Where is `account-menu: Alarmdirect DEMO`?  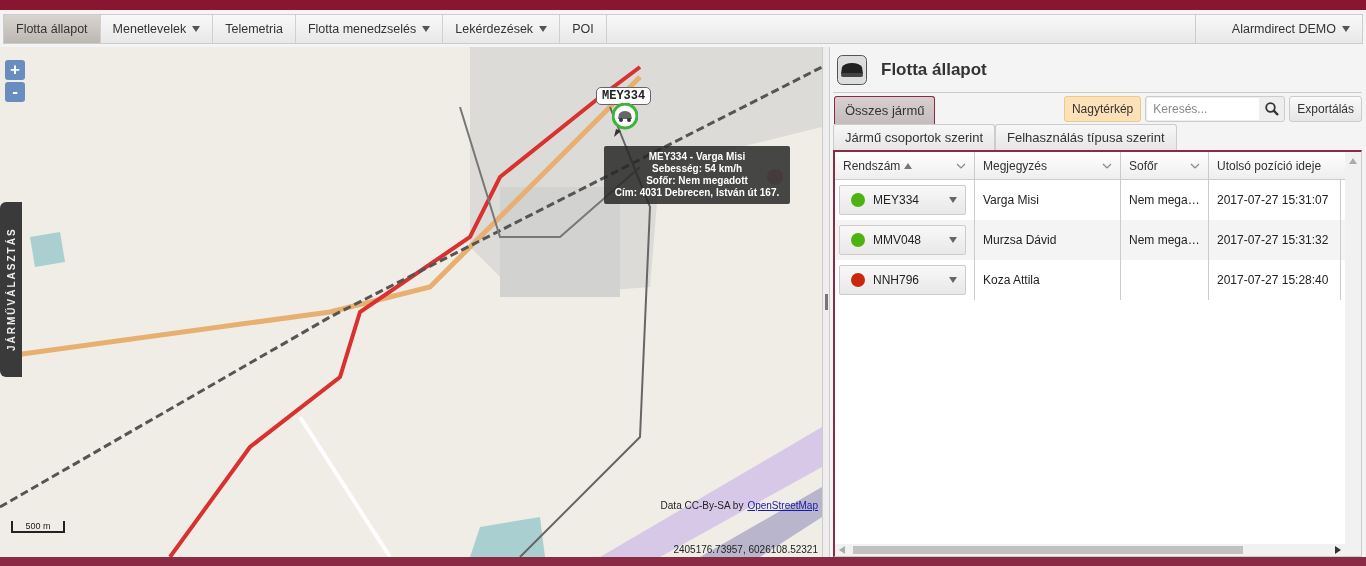
account-menu: Alarmdirect DEMO is located at coordinates (1278, 29).